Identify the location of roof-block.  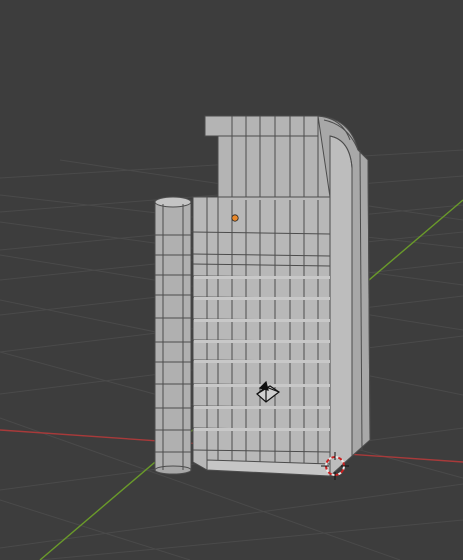
(267, 156).